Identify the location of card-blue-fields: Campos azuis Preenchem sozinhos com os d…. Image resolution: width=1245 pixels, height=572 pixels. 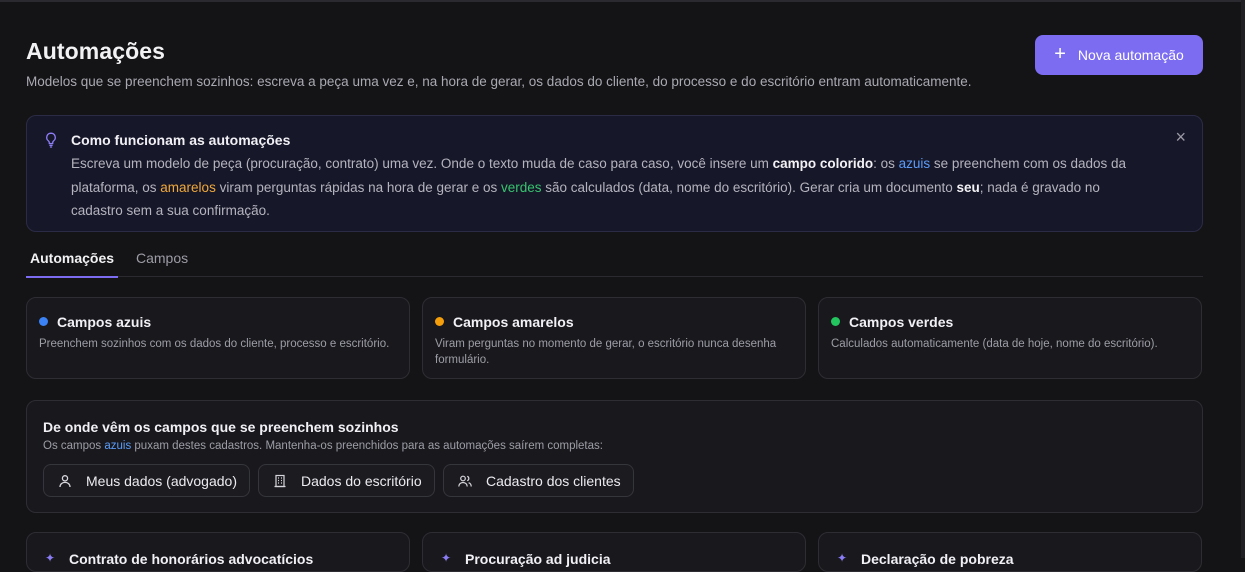
(218, 338).